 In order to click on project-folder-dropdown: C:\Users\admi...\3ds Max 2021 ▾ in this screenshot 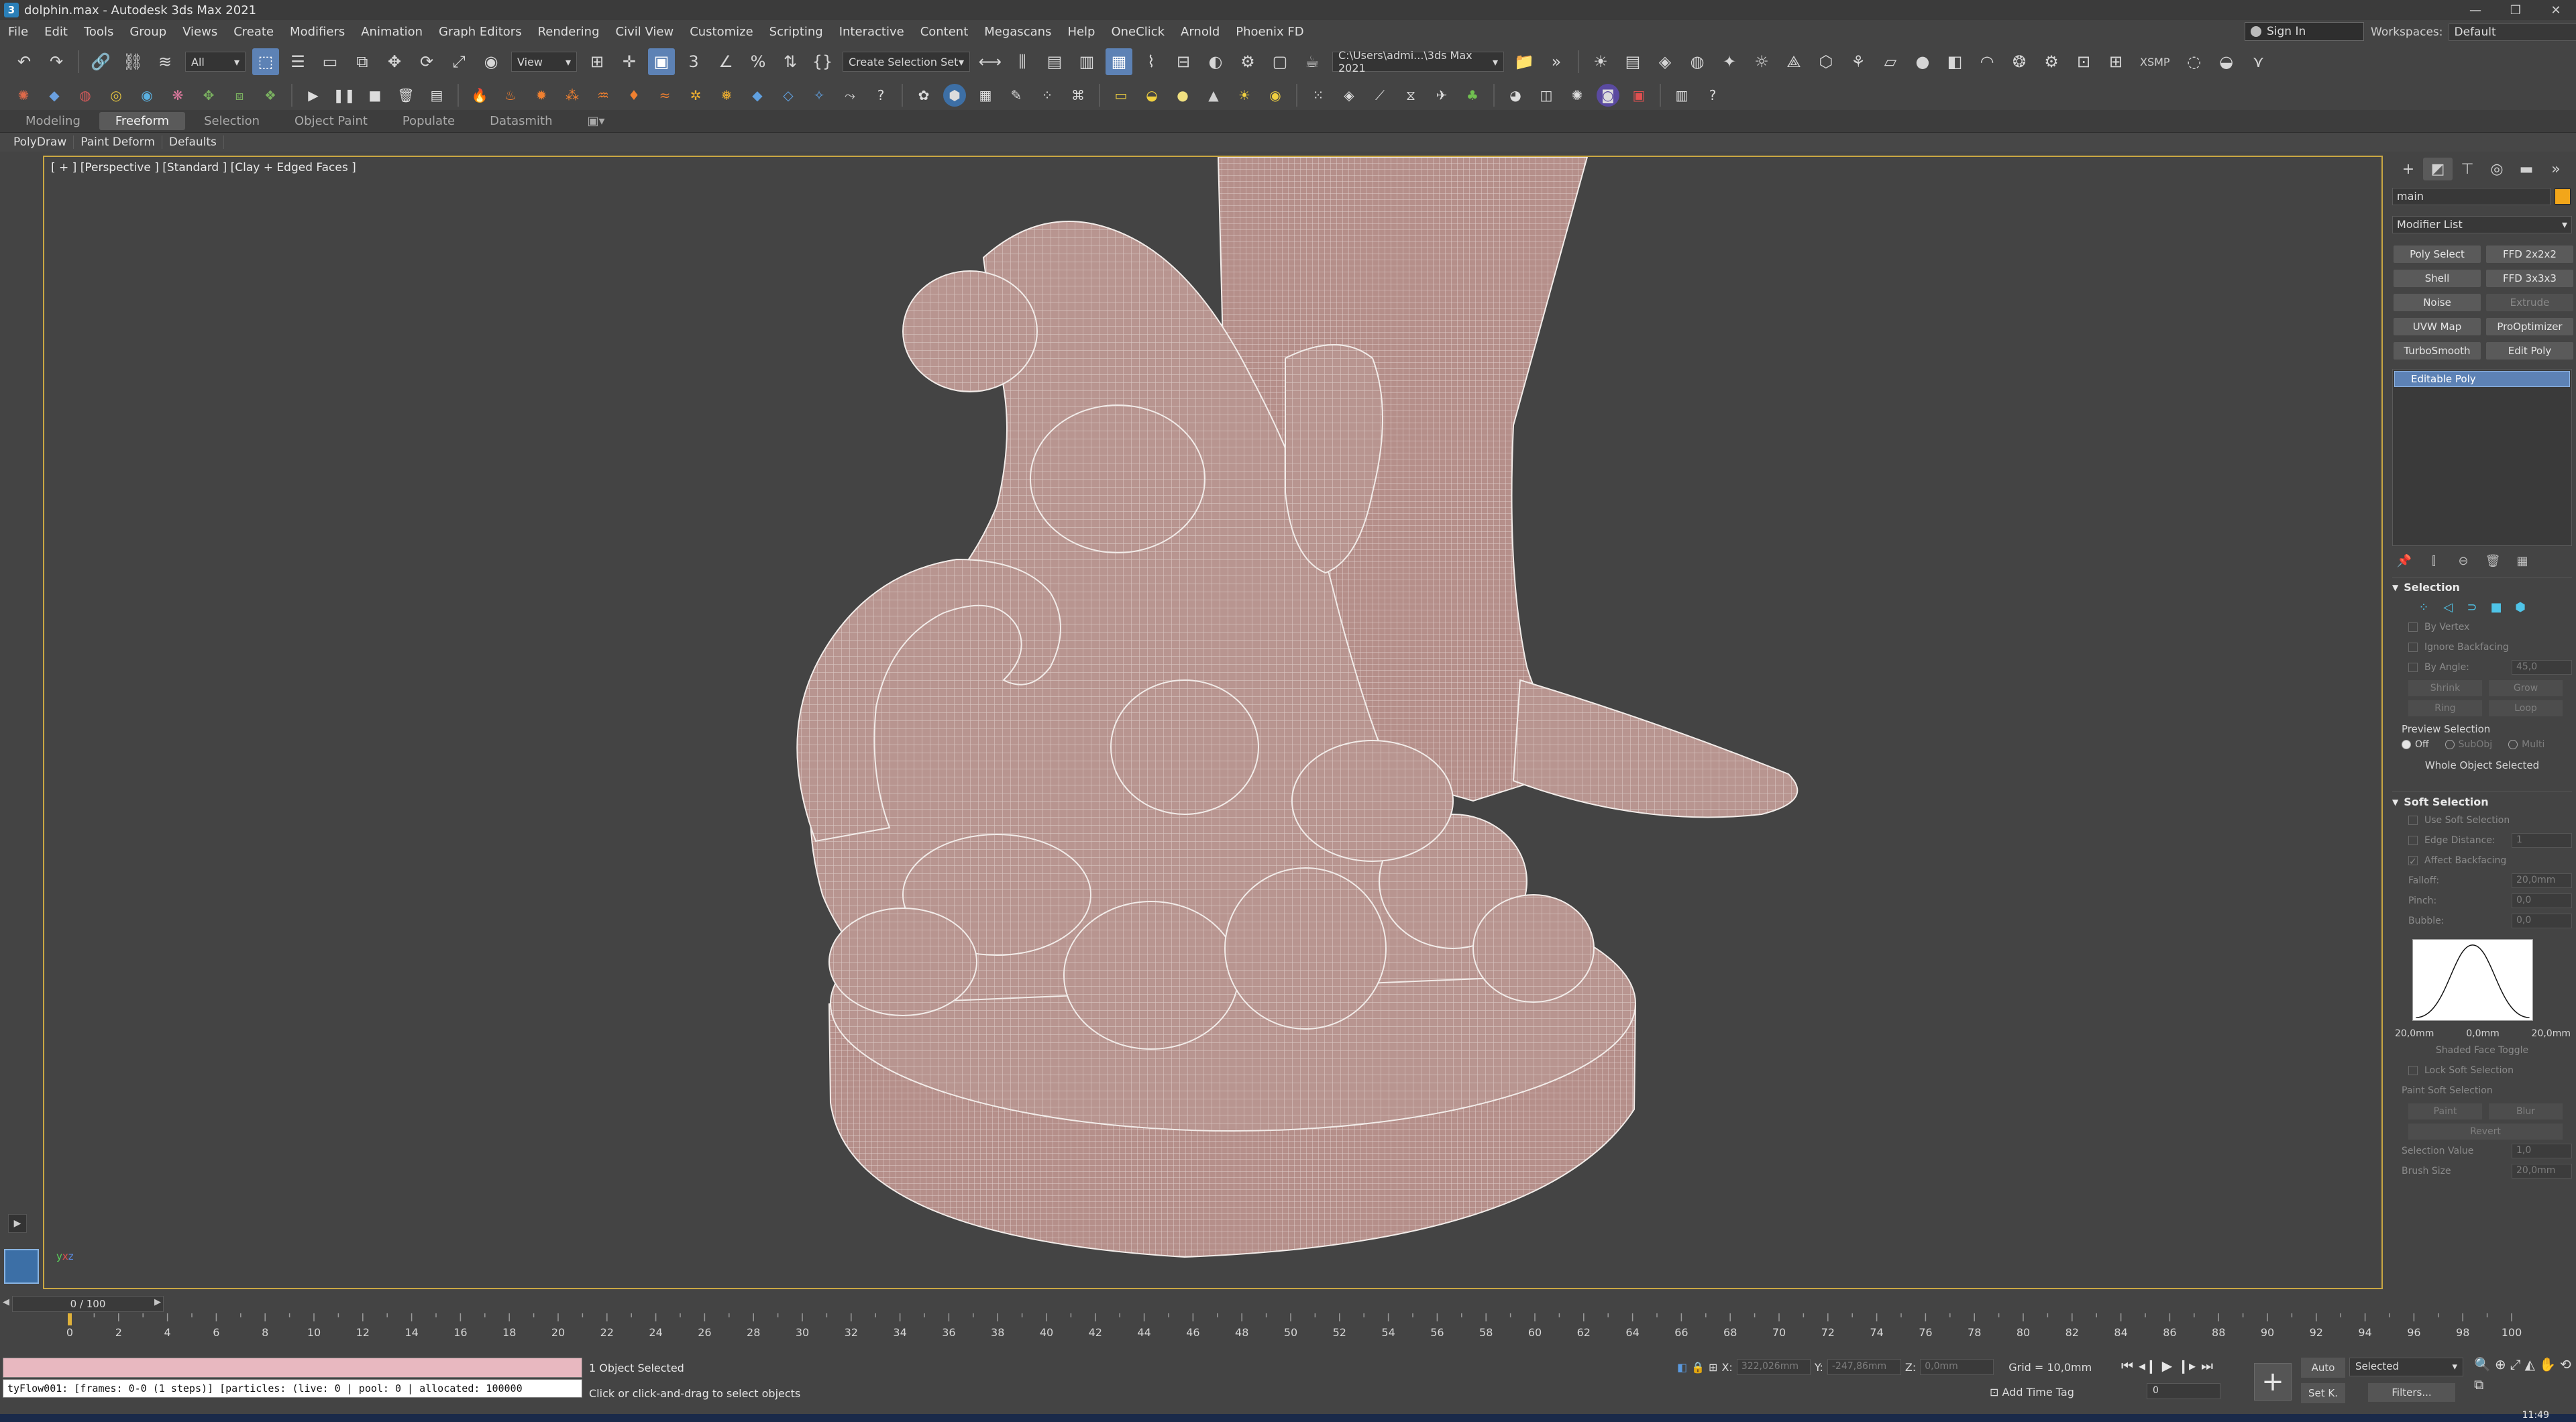, I will do `click(1418, 62)`.